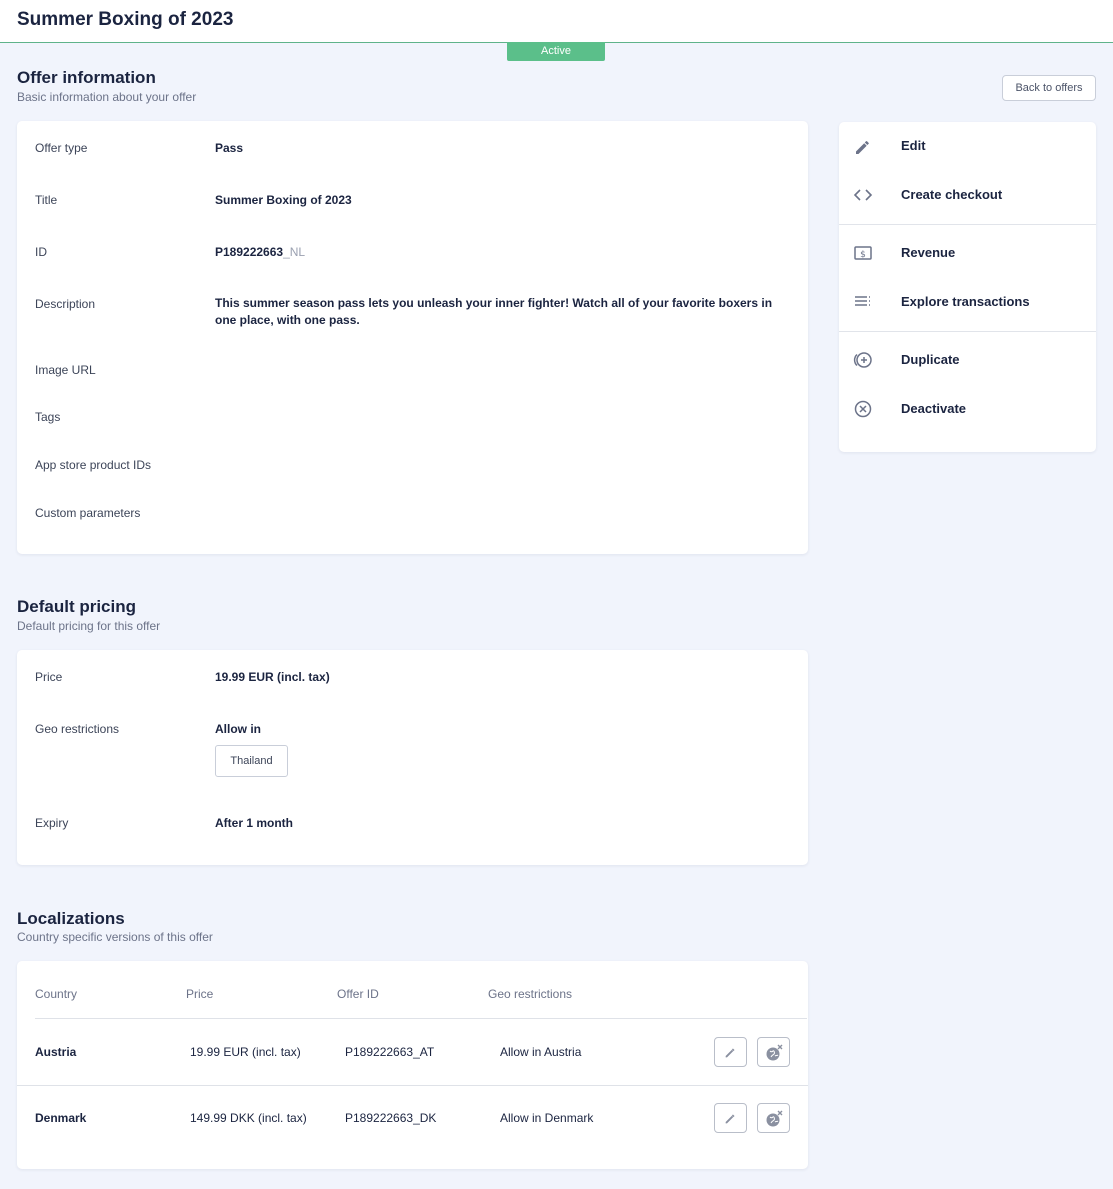  Describe the element at coordinates (967, 146) in the screenshot. I see `edit-action: Edit` at that location.